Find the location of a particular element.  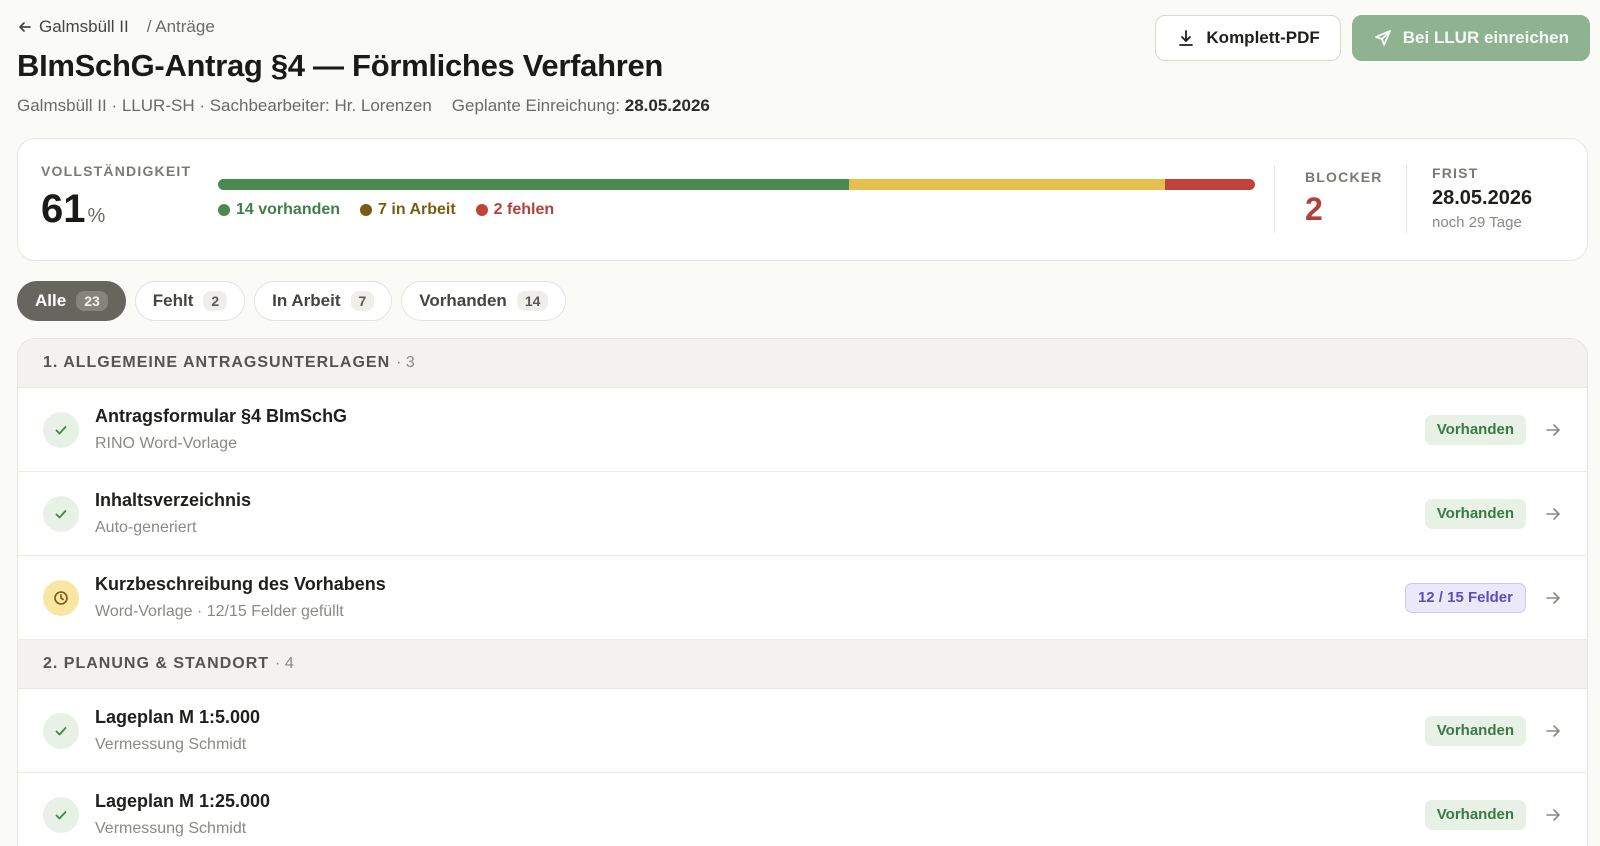

completeness-label: VOLLSTÄNDIGKEIT is located at coordinates (116, 171).